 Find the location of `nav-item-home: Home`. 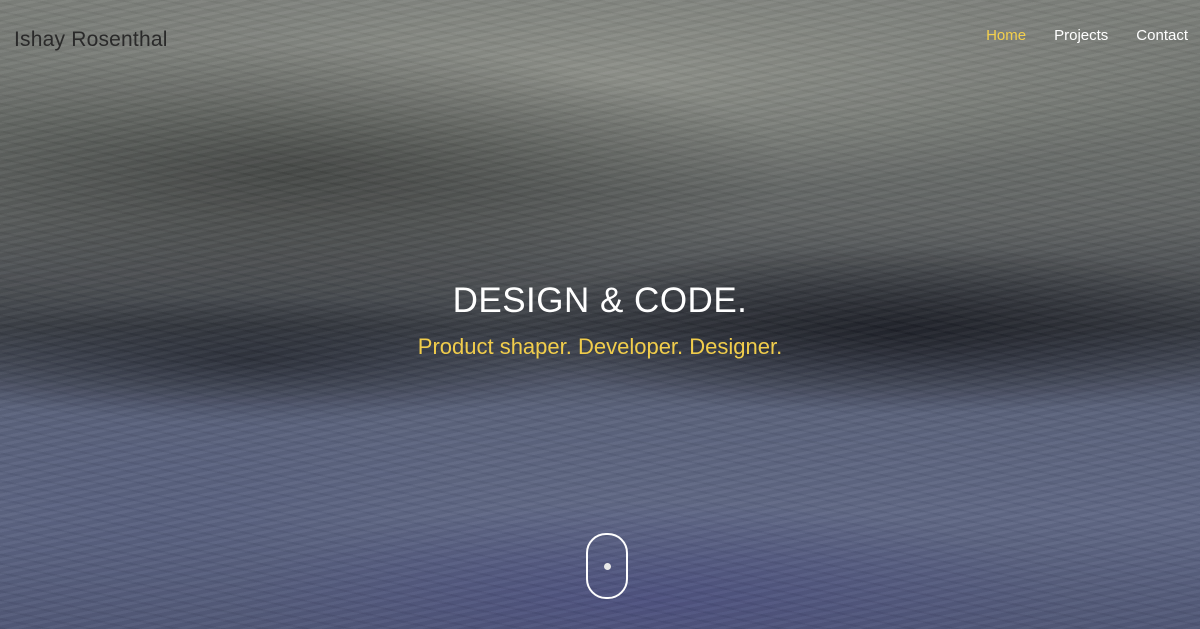

nav-item-home: Home is located at coordinates (1006, 35).